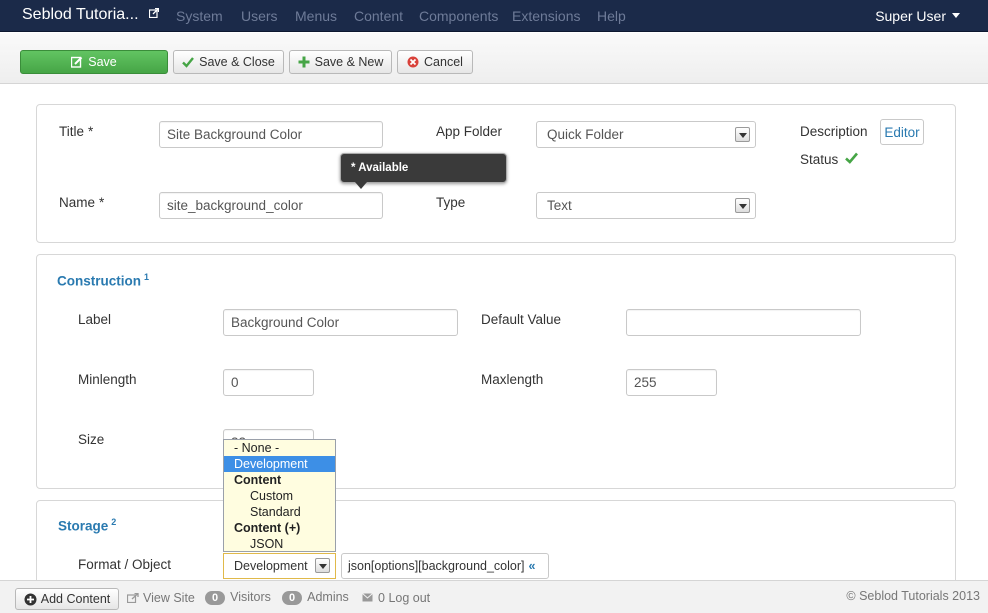  What do you see at coordinates (82, 202) in the screenshot?
I see `name-label: Name *` at bounding box center [82, 202].